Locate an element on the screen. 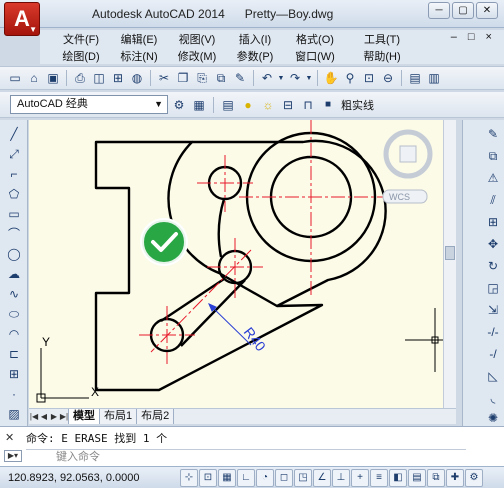 The image size is (504, 488). match-properties-icon: ✎ is located at coordinates (240, 78).